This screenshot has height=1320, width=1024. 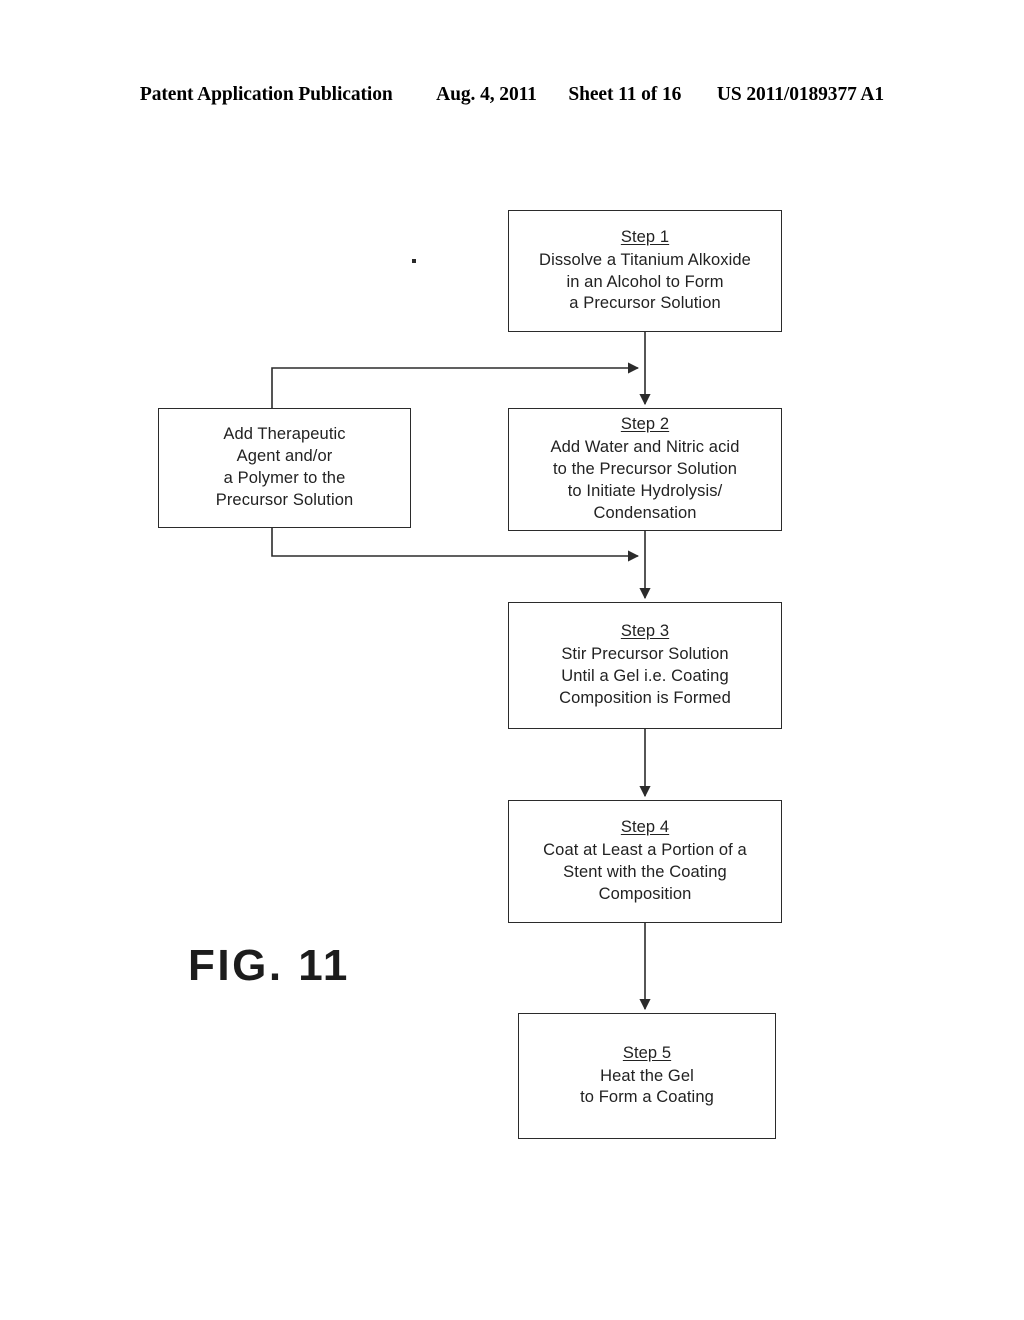 I want to click on flow-node-step5: Step 5 Heat the Gel to Form a Coating, so click(x=647, y=1076).